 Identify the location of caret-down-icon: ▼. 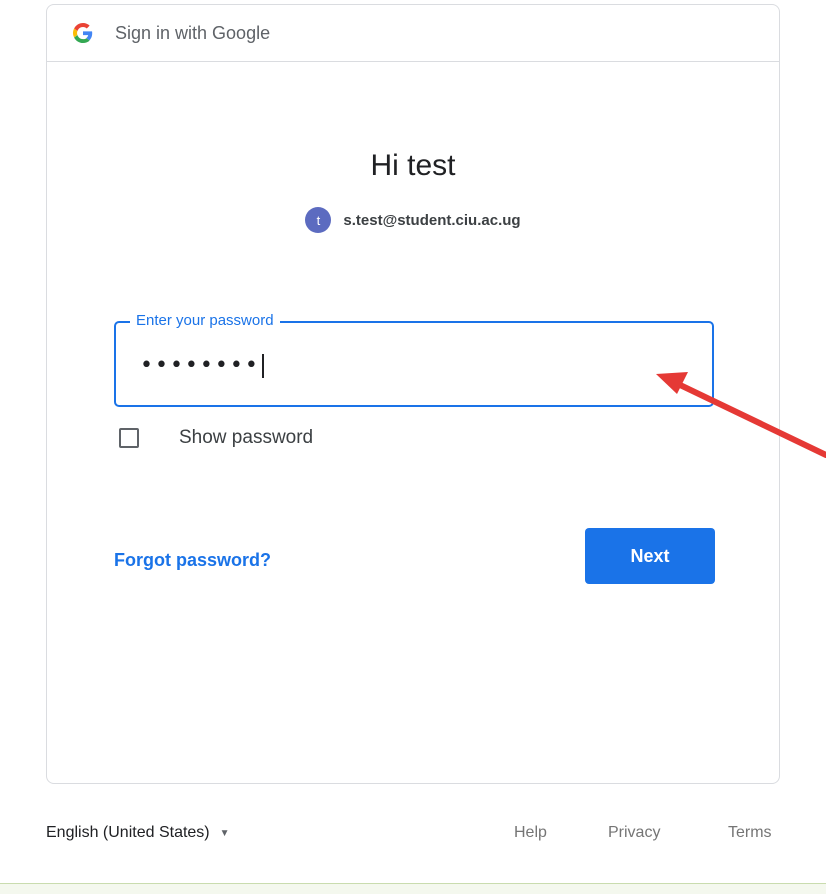
(224, 833).